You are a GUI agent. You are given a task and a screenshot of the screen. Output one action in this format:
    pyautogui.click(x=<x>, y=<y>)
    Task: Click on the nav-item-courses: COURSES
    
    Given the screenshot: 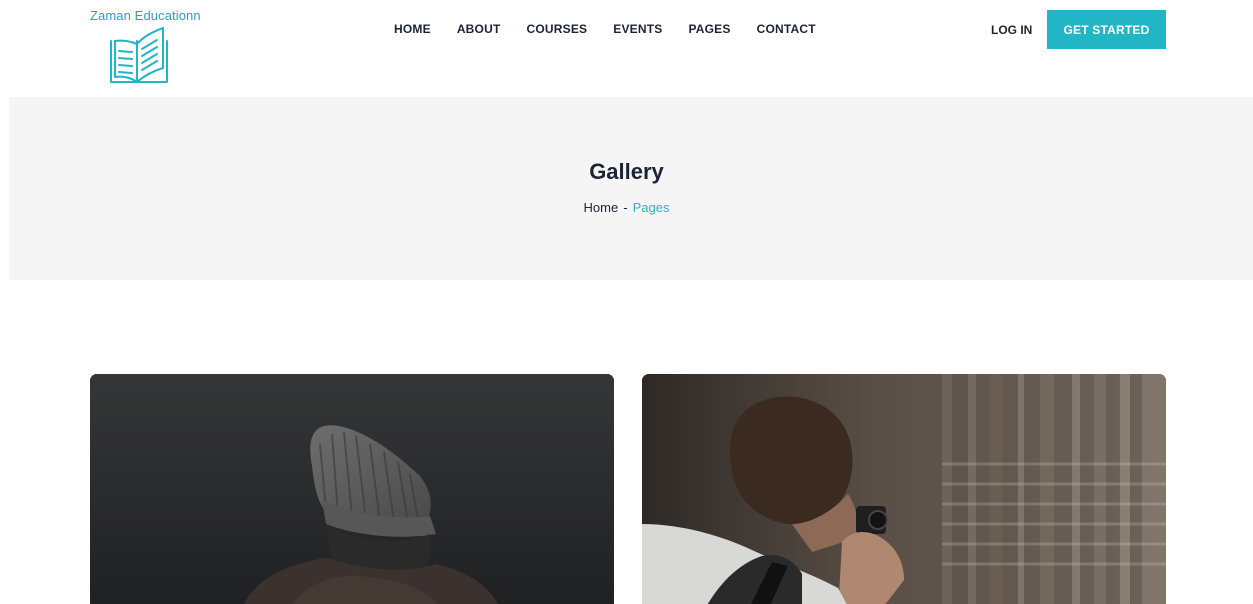 What is the action you would take?
    pyautogui.click(x=556, y=29)
    